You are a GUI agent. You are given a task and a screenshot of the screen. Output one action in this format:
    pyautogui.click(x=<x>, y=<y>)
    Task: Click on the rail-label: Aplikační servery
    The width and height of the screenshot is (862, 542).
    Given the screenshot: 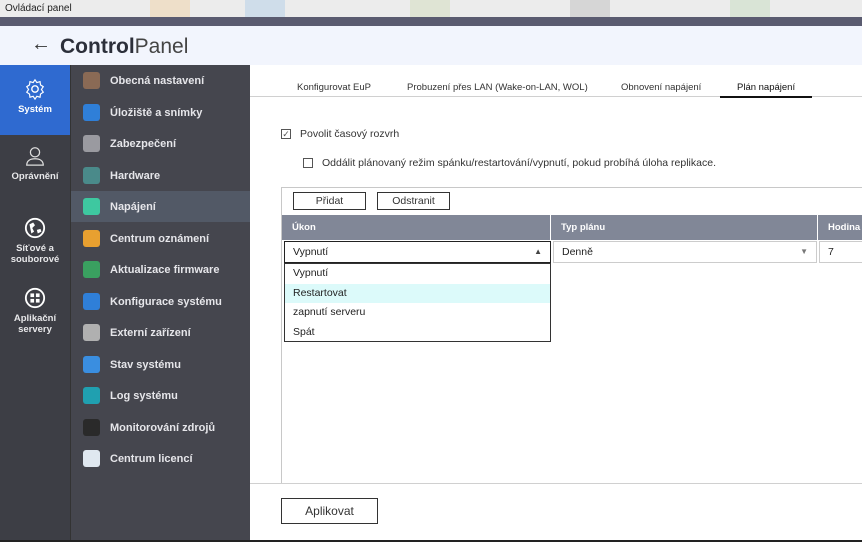 What is the action you would take?
    pyautogui.click(x=35, y=324)
    